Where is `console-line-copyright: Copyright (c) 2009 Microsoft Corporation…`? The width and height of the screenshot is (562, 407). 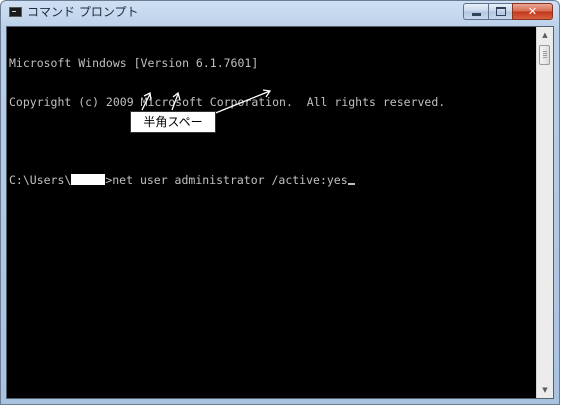 console-line-copyright: Copyright (c) 2009 Microsoft Corporation… is located at coordinates (227, 102).